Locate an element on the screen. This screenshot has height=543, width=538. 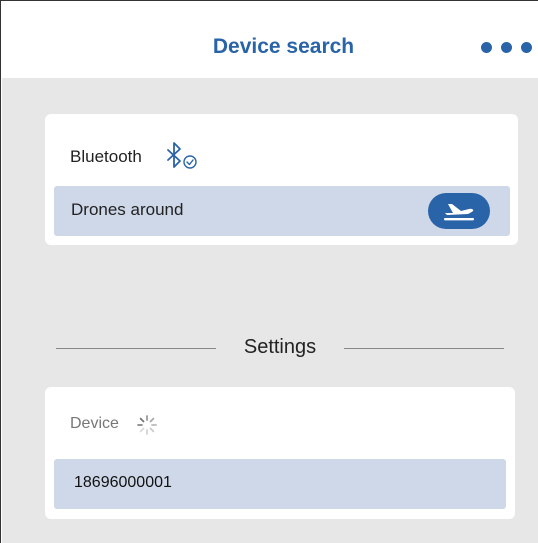
page-title: Device search is located at coordinates (283, 46).